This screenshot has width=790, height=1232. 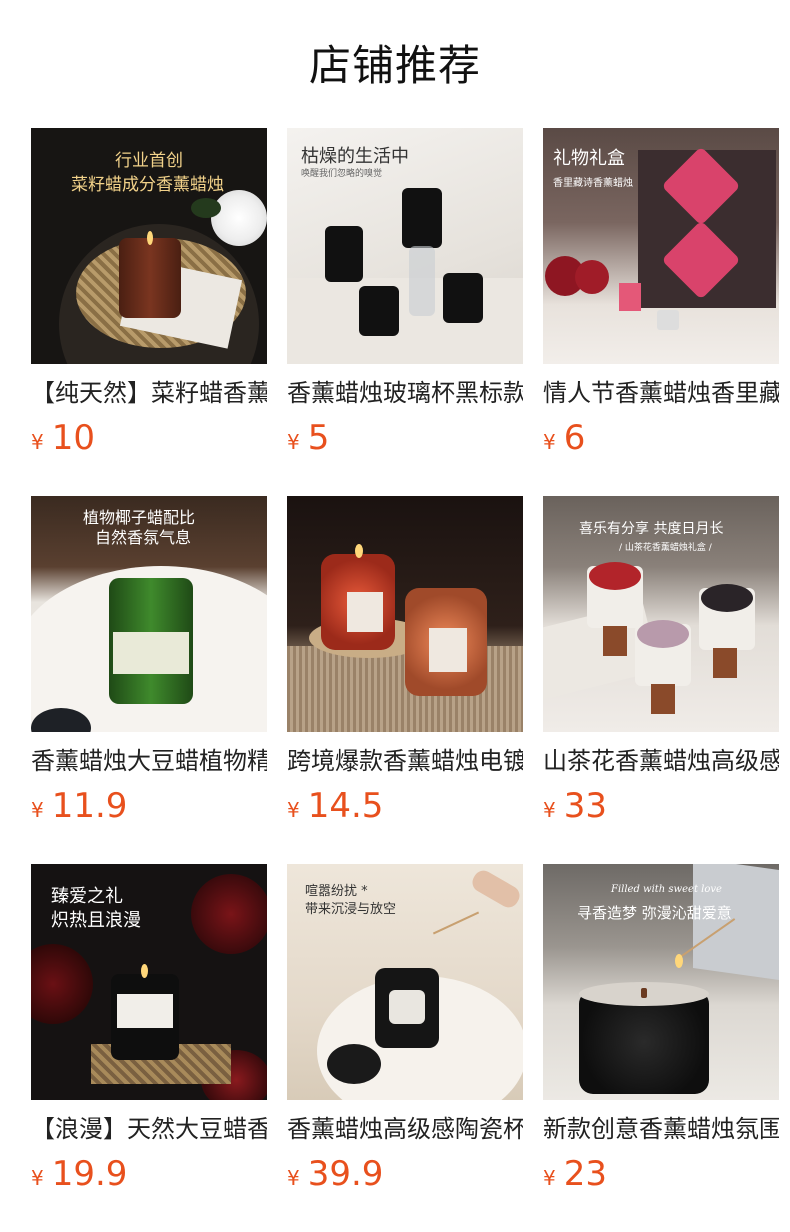 What do you see at coordinates (661, 614) in the screenshot?
I see `product-image: 喜乐有分享 共度日月长 / 山茶花香薰蜡烛礼盒 /` at bounding box center [661, 614].